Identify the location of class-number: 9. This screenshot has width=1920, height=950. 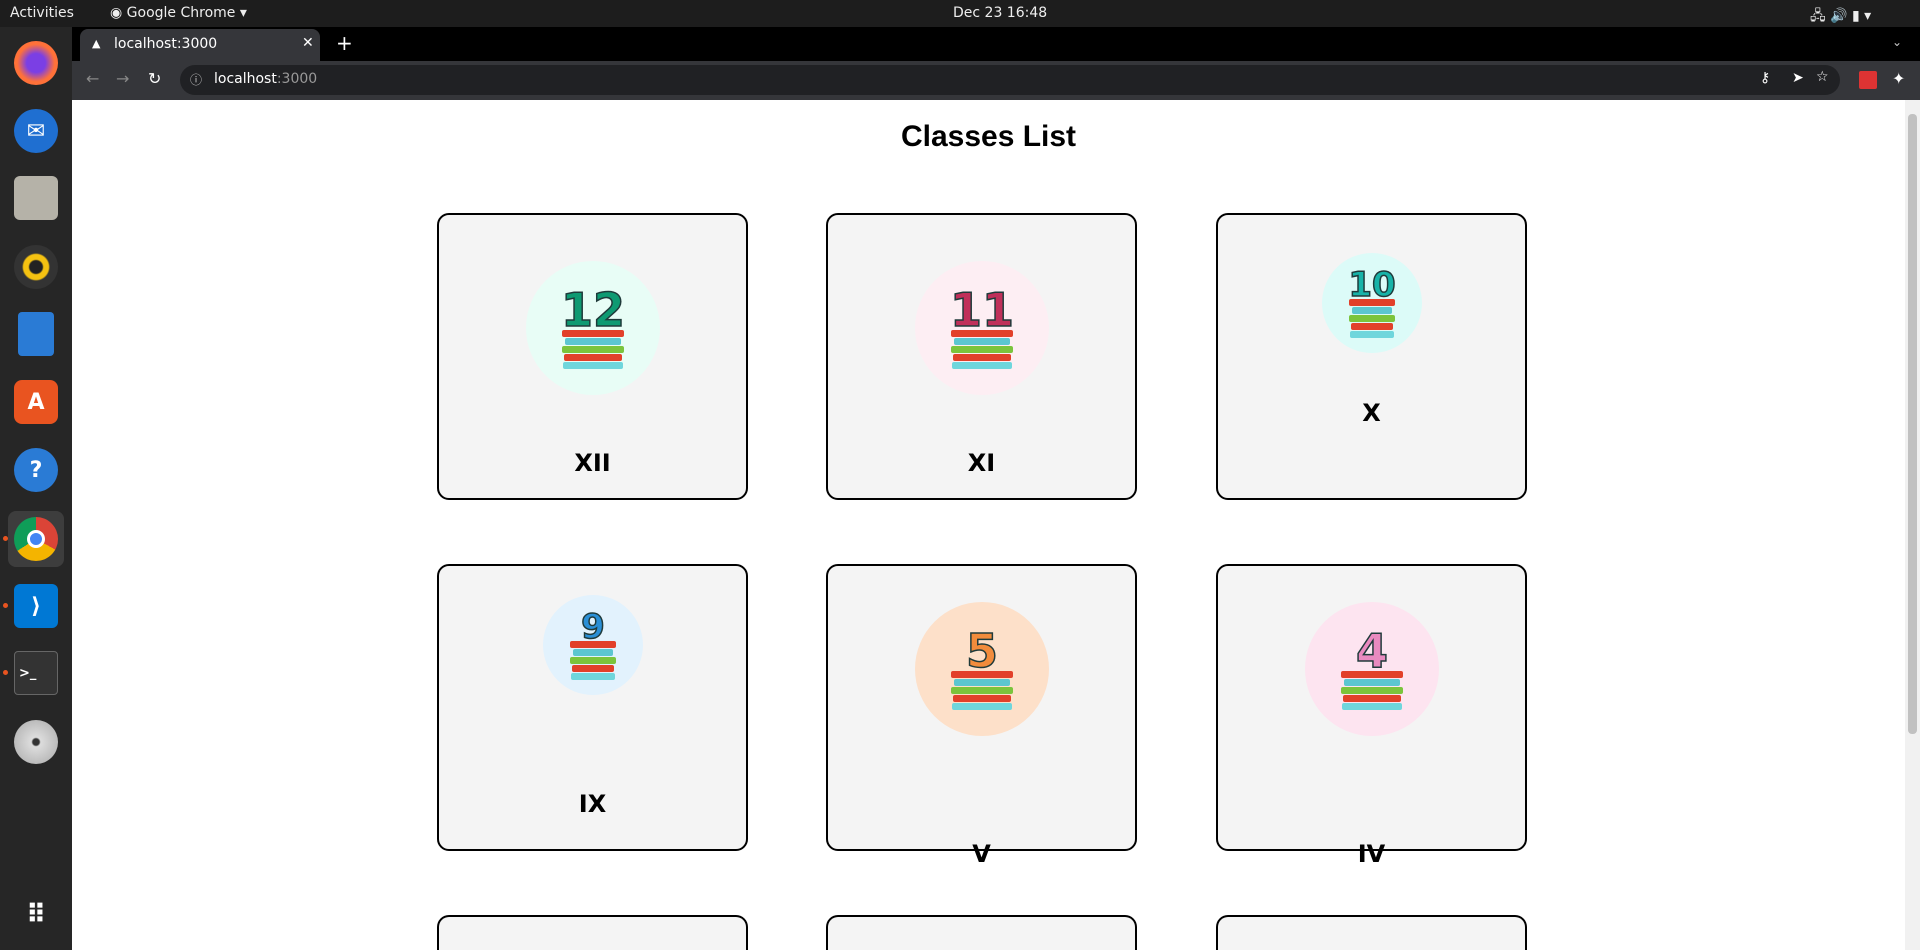
(592, 627).